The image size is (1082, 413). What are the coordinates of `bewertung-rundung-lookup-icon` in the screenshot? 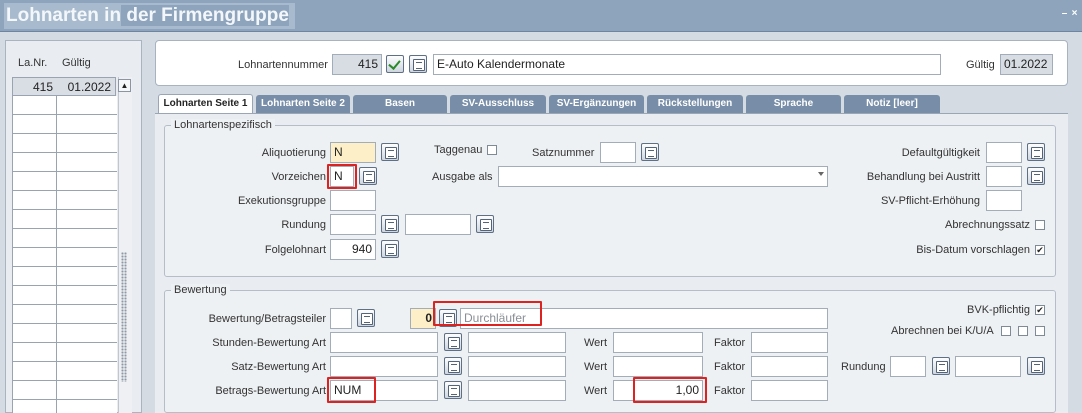 It's located at (941, 366).